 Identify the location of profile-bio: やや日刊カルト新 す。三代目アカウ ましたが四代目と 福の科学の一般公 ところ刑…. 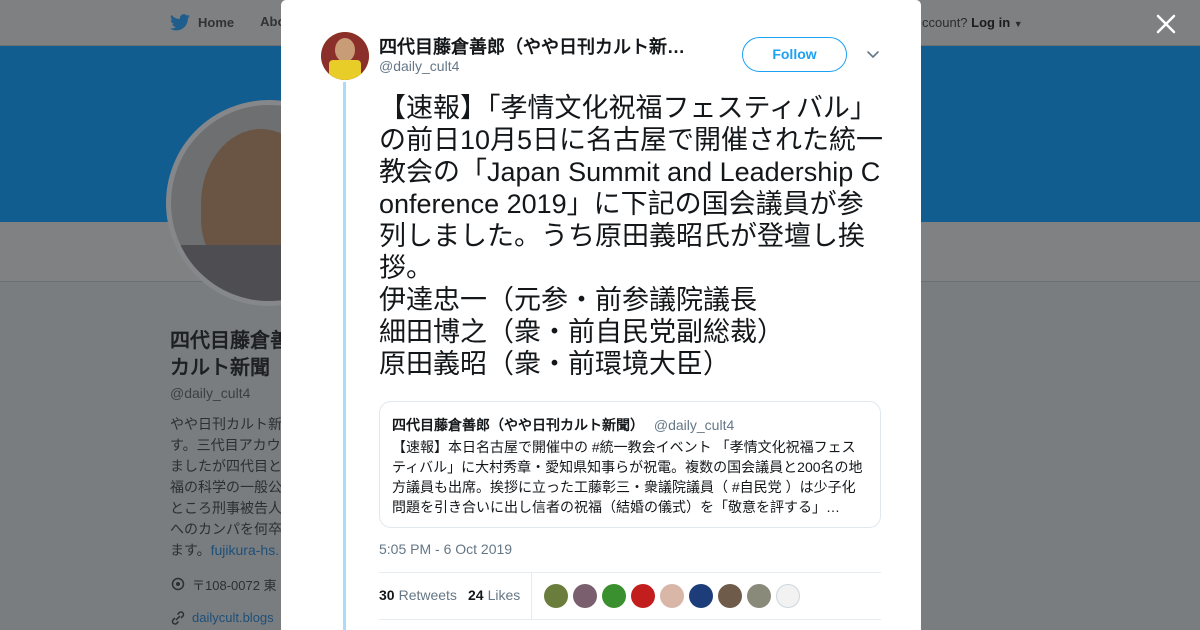
(226, 486).